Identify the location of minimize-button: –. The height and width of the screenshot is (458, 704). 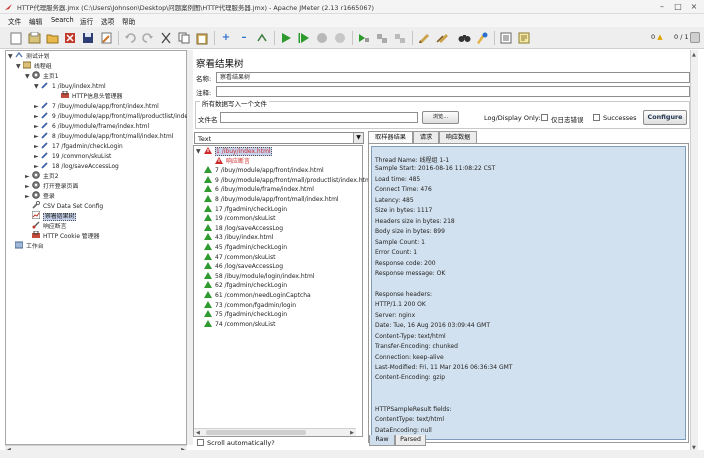
(662, 7).